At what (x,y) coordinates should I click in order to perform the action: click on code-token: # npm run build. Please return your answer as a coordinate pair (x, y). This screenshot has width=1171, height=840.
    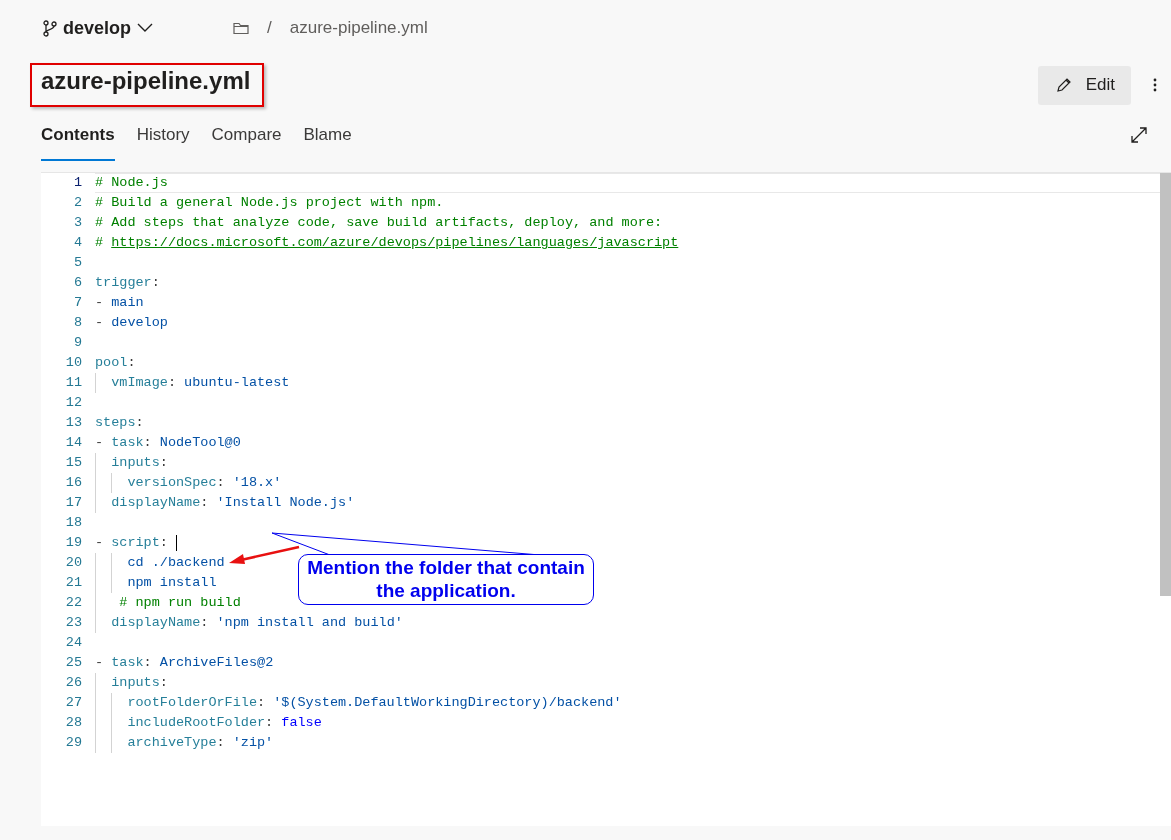
    Looking at the image, I should click on (180, 603).